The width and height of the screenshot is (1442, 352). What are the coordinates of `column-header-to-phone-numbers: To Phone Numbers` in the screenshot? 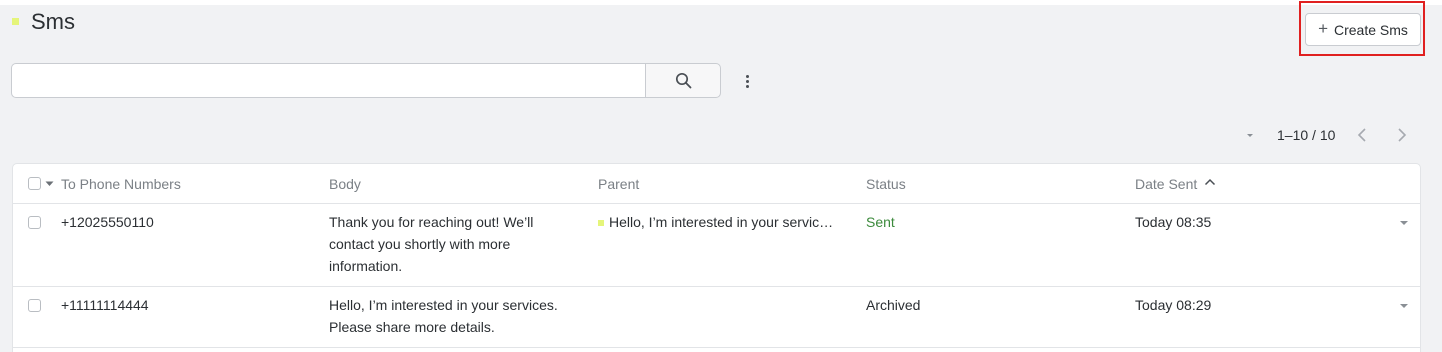 It's located at (121, 184).